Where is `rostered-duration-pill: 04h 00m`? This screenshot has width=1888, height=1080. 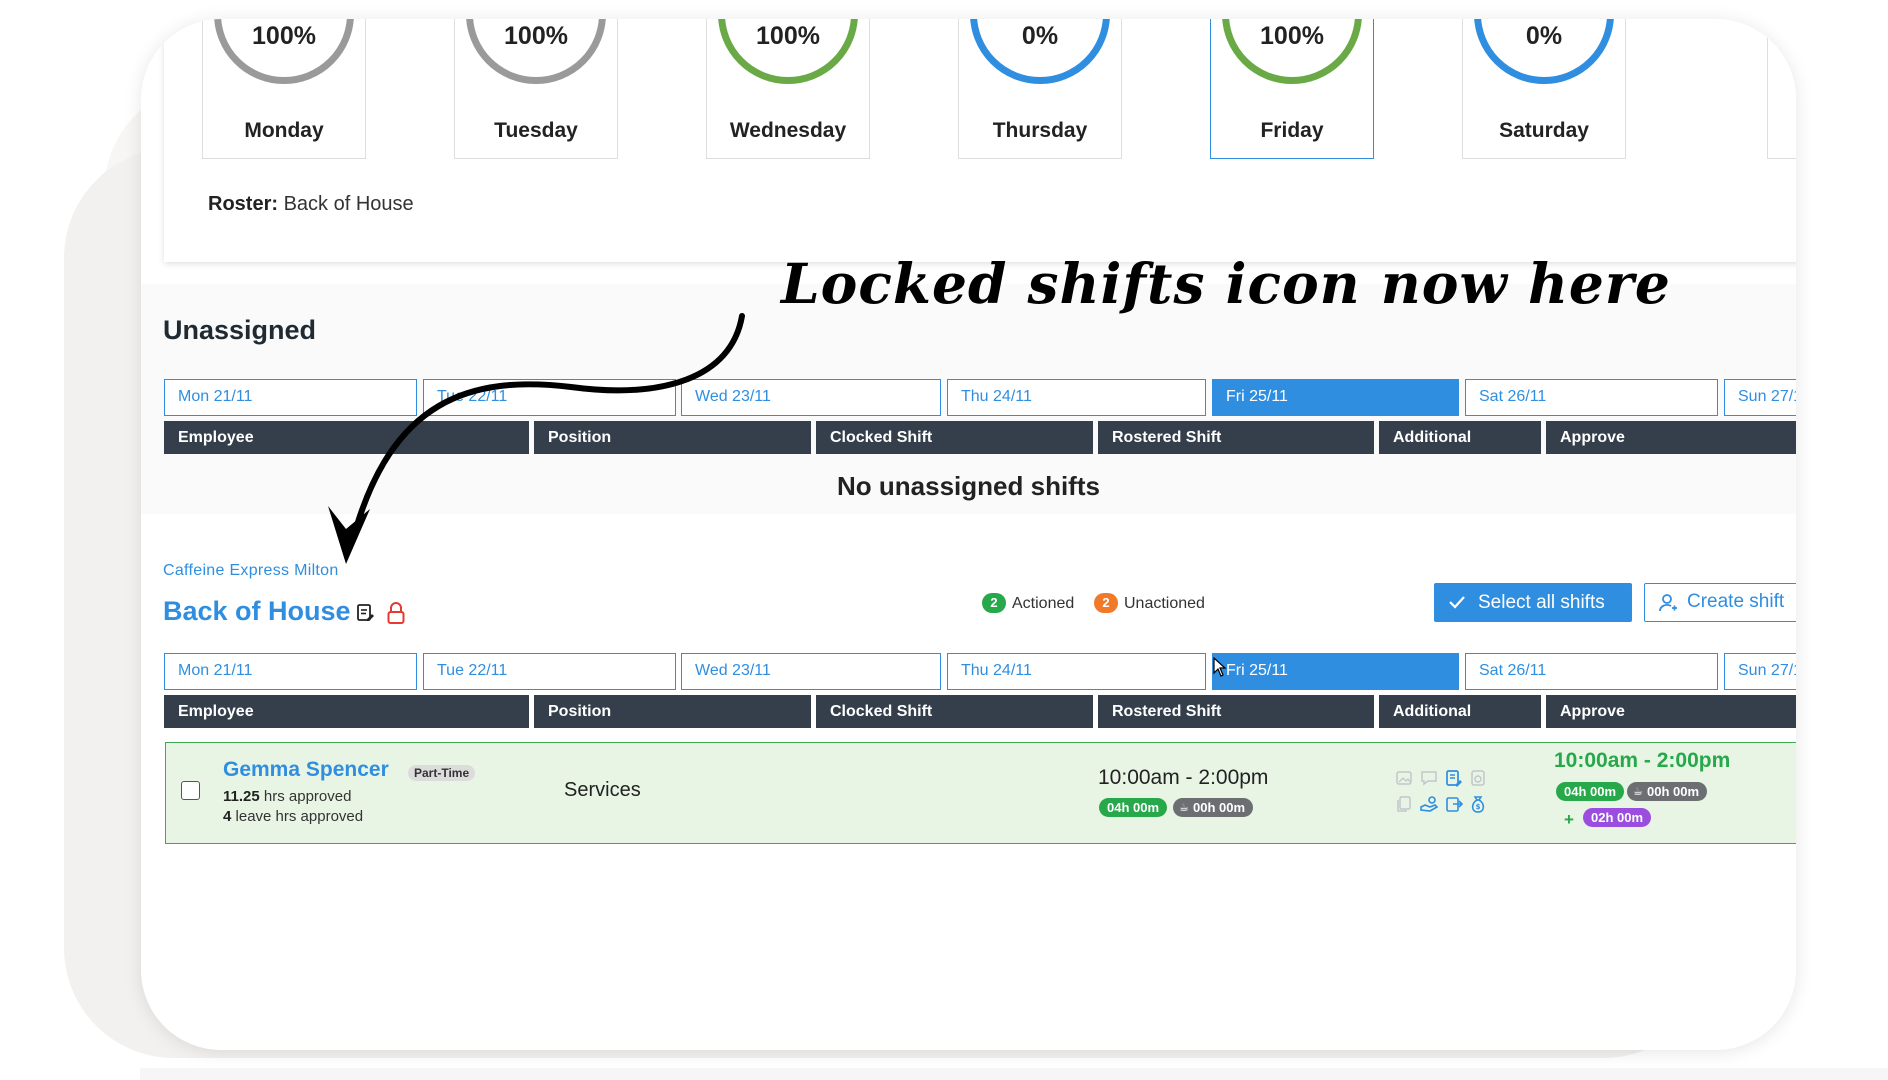
rostered-duration-pill: 04h 00m is located at coordinates (1133, 807).